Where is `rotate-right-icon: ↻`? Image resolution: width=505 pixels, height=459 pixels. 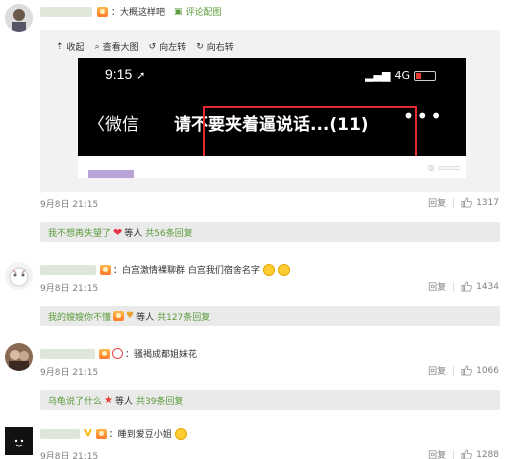 rotate-right-icon: ↻ is located at coordinates (200, 46).